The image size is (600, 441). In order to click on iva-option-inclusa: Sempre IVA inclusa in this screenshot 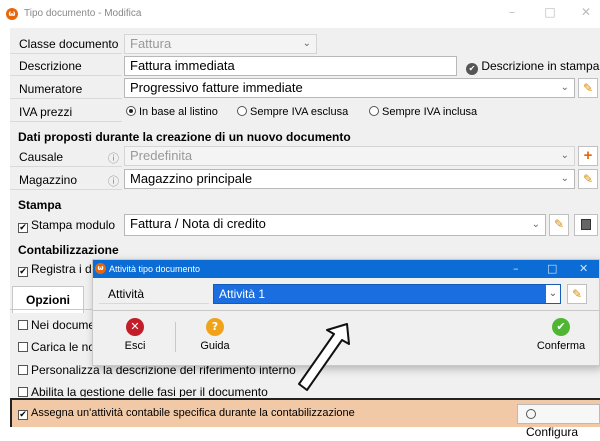, I will do `click(423, 112)`.